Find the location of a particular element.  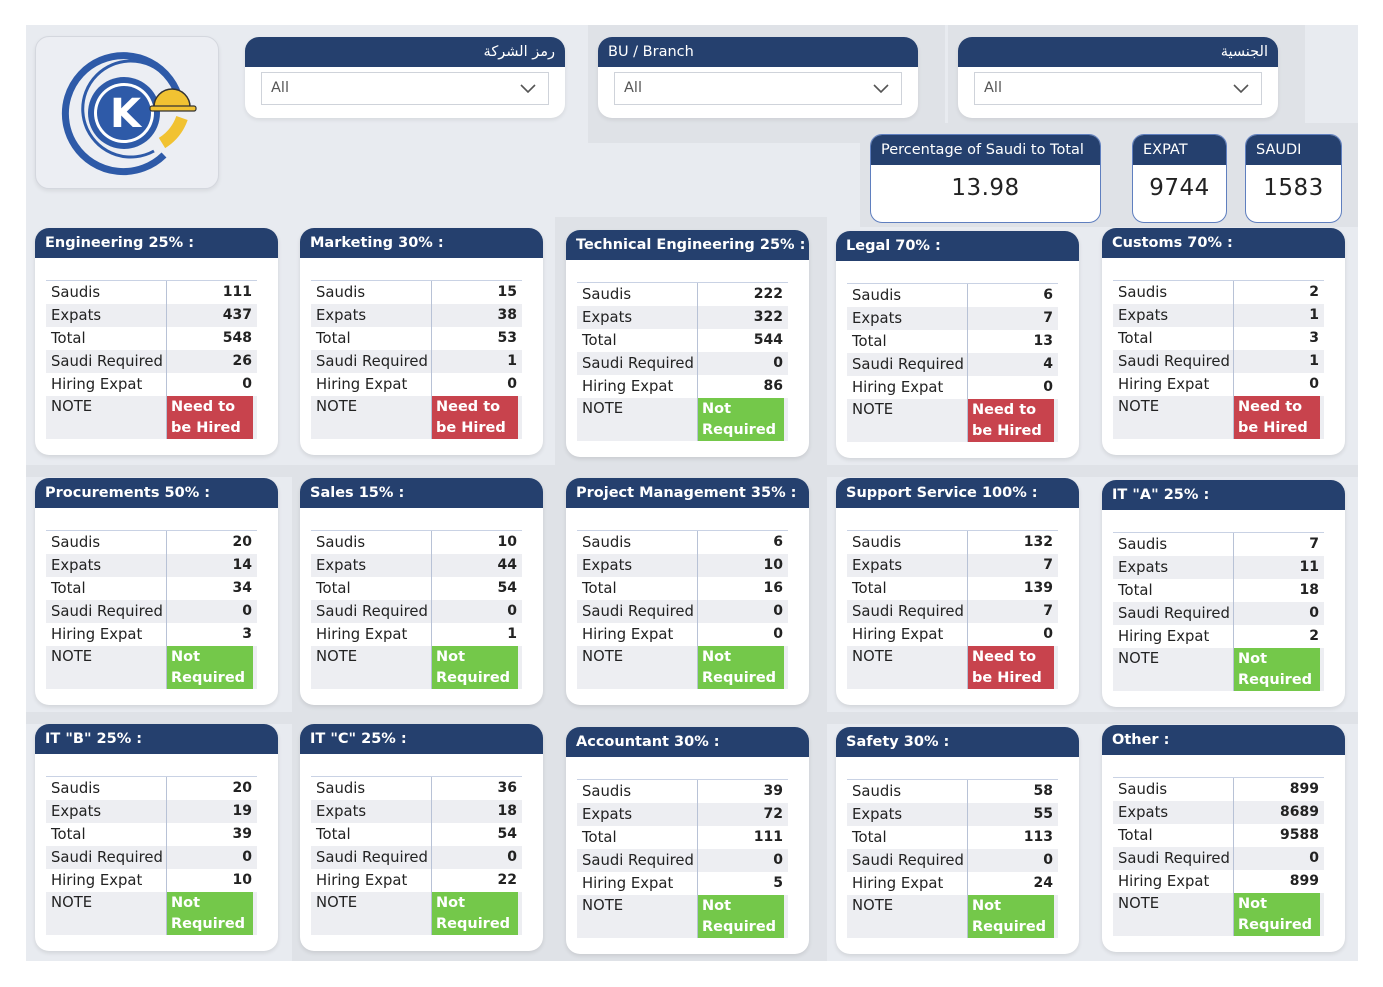

company-code-filter: رمز الشركة All is located at coordinates (405, 77).